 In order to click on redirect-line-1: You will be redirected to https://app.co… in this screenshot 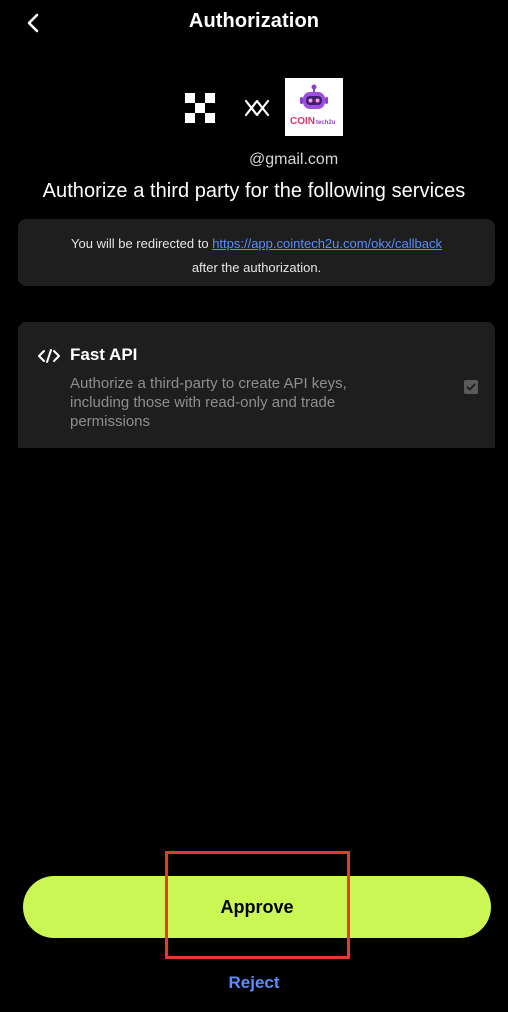, I will do `click(256, 244)`.